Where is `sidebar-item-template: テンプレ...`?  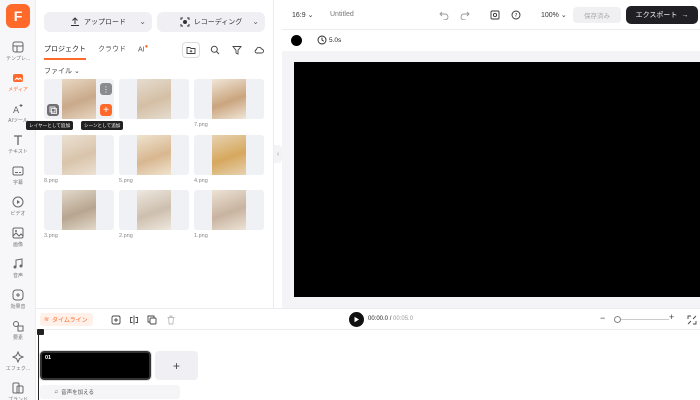 sidebar-item-template: テンプレ... is located at coordinates (18, 51).